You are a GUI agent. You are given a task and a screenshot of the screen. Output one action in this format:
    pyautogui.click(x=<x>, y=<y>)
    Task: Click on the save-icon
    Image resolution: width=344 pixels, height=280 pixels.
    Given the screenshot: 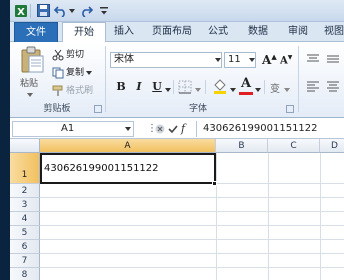 What is the action you would take?
    pyautogui.click(x=43, y=10)
    